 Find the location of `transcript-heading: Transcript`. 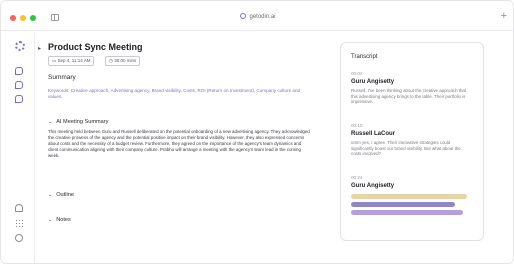

transcript-heading: Transcript is located at coordinates (364, 57).